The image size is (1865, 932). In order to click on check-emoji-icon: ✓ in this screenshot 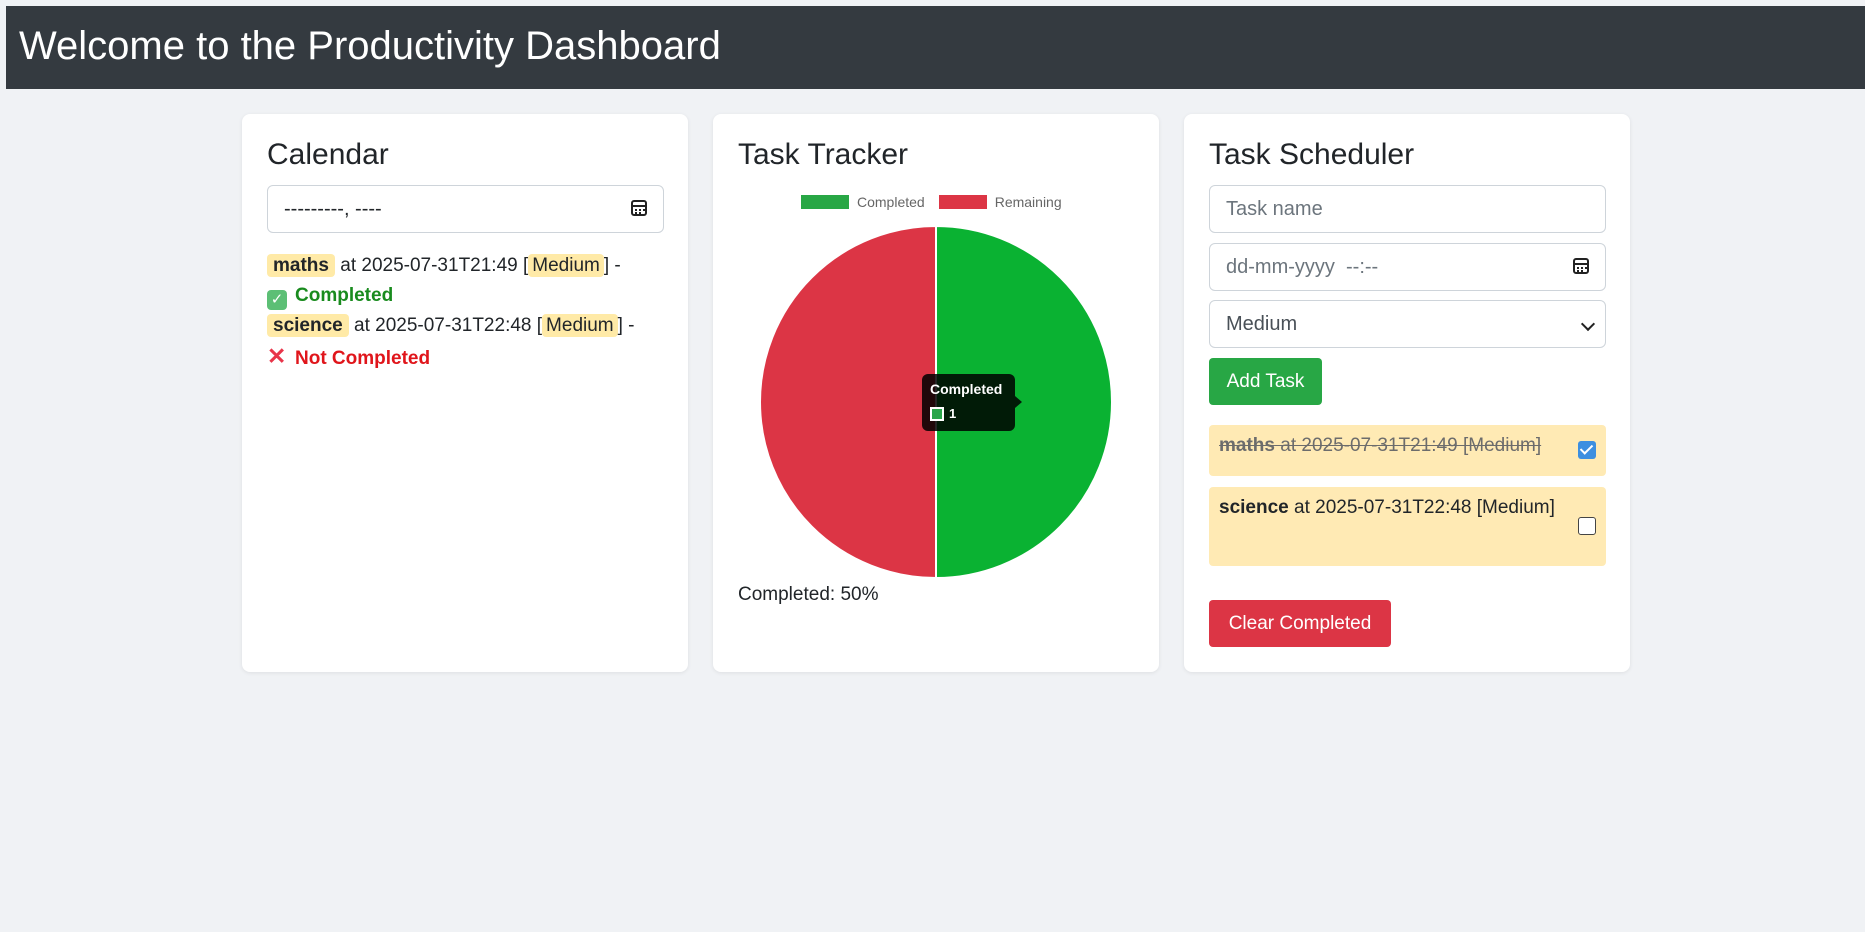, I will do `click(277, 300)`.